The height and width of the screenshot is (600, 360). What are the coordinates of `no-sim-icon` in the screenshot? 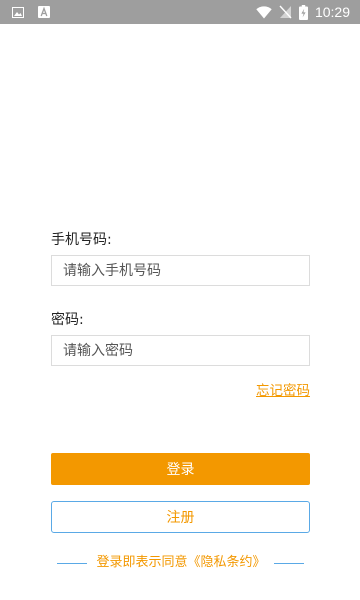 It's located at (285, 12).